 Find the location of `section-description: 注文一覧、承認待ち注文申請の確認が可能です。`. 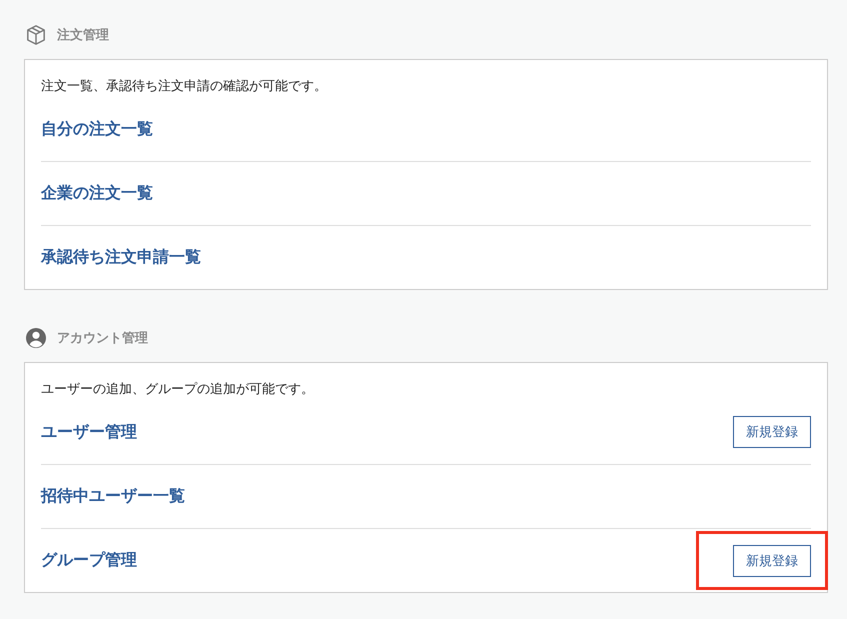

section-description: 注文一覧、承認待ち注文申請の確認が可能です。 is located at coordinates (184, 87).